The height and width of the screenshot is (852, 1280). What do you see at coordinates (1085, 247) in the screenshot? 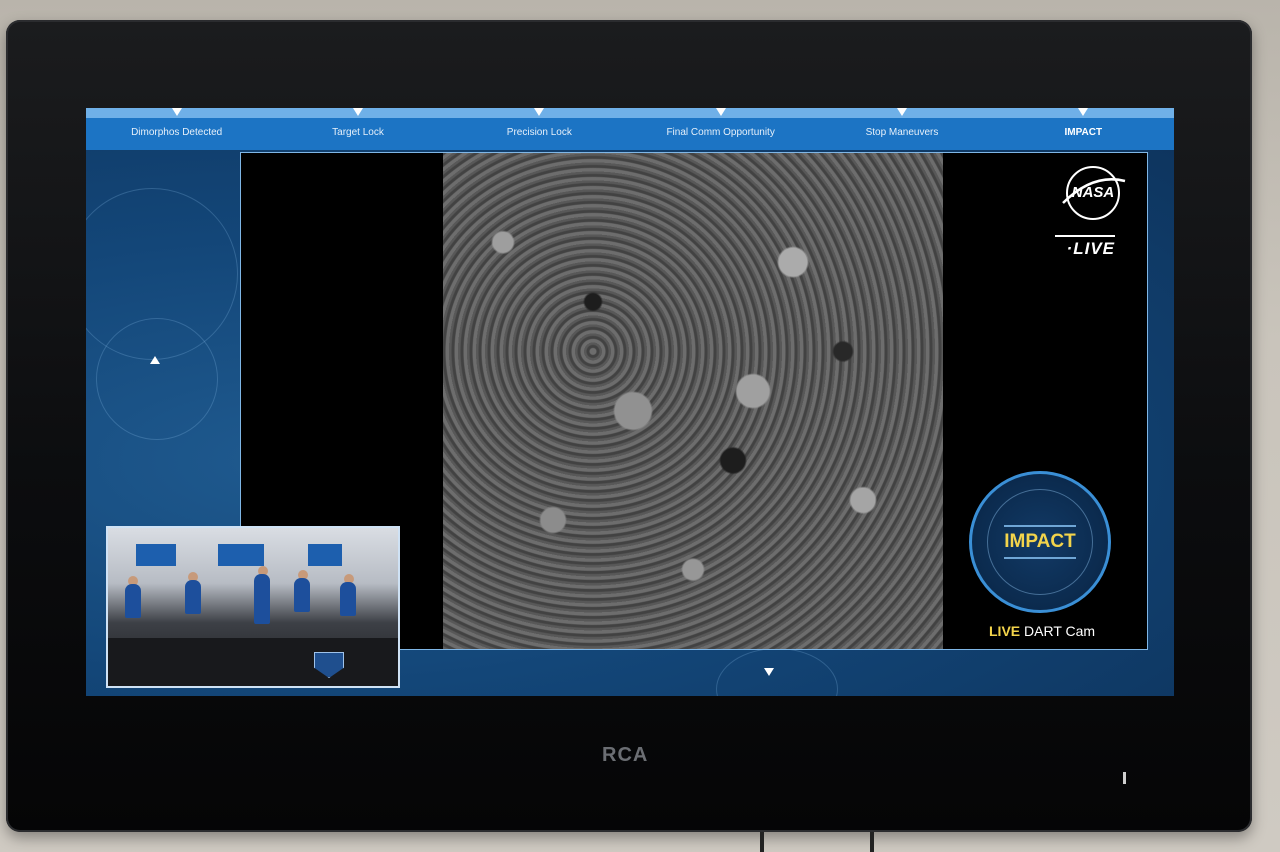
I see `live-tag: ·LIVE` at bounding box center [1085, 247].